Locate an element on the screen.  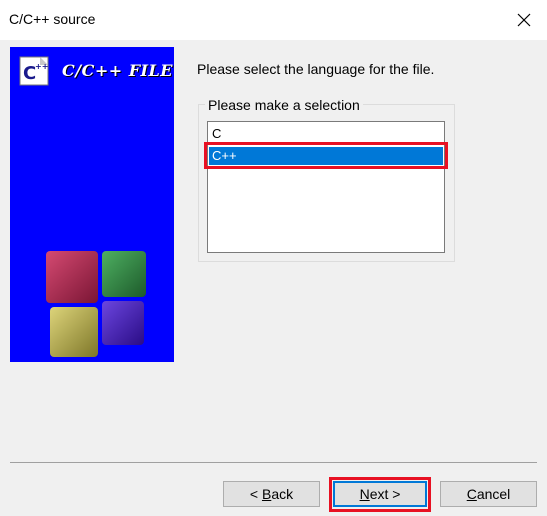
cancel-button-label: Cancel is located at coordinates (488, 494).